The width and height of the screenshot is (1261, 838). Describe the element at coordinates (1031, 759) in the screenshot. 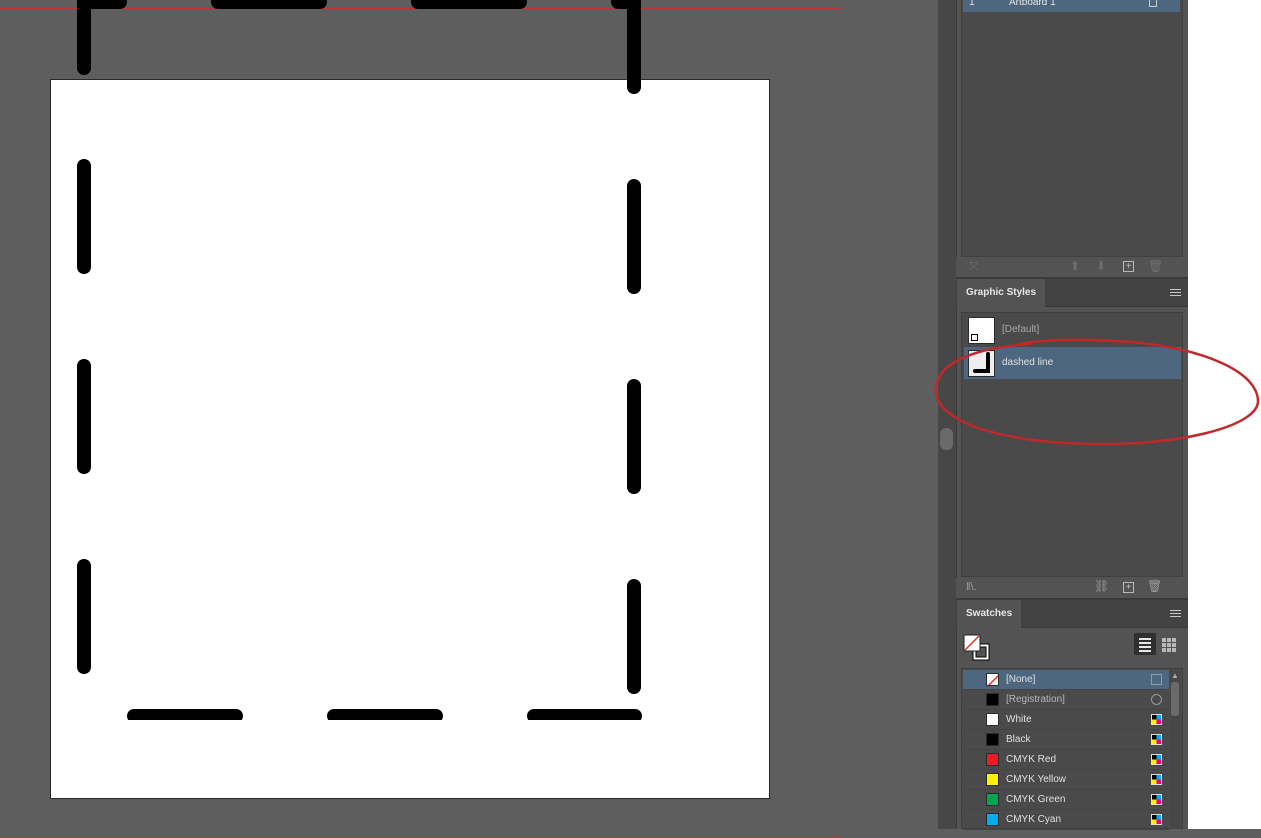

I see `swatch-label: CMYK Red` at that location.